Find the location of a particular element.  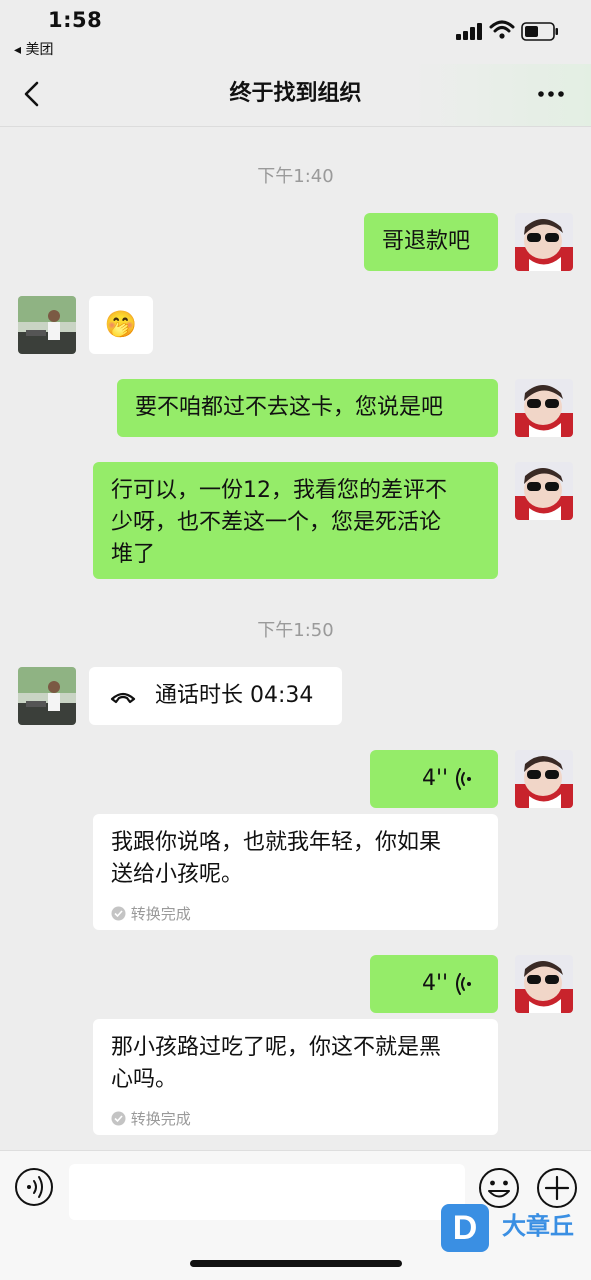

add-more-icon is located at coordinates (557, 1188).